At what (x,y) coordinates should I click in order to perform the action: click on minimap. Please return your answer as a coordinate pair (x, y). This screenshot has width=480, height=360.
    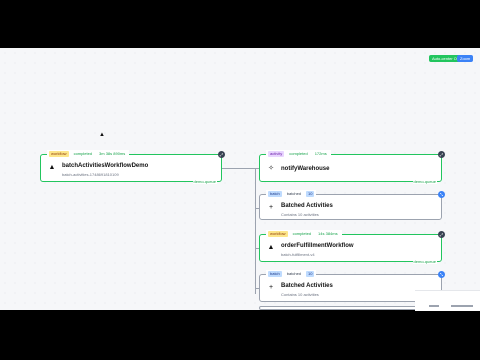
    Looking at the image, I should click on (447, 300).